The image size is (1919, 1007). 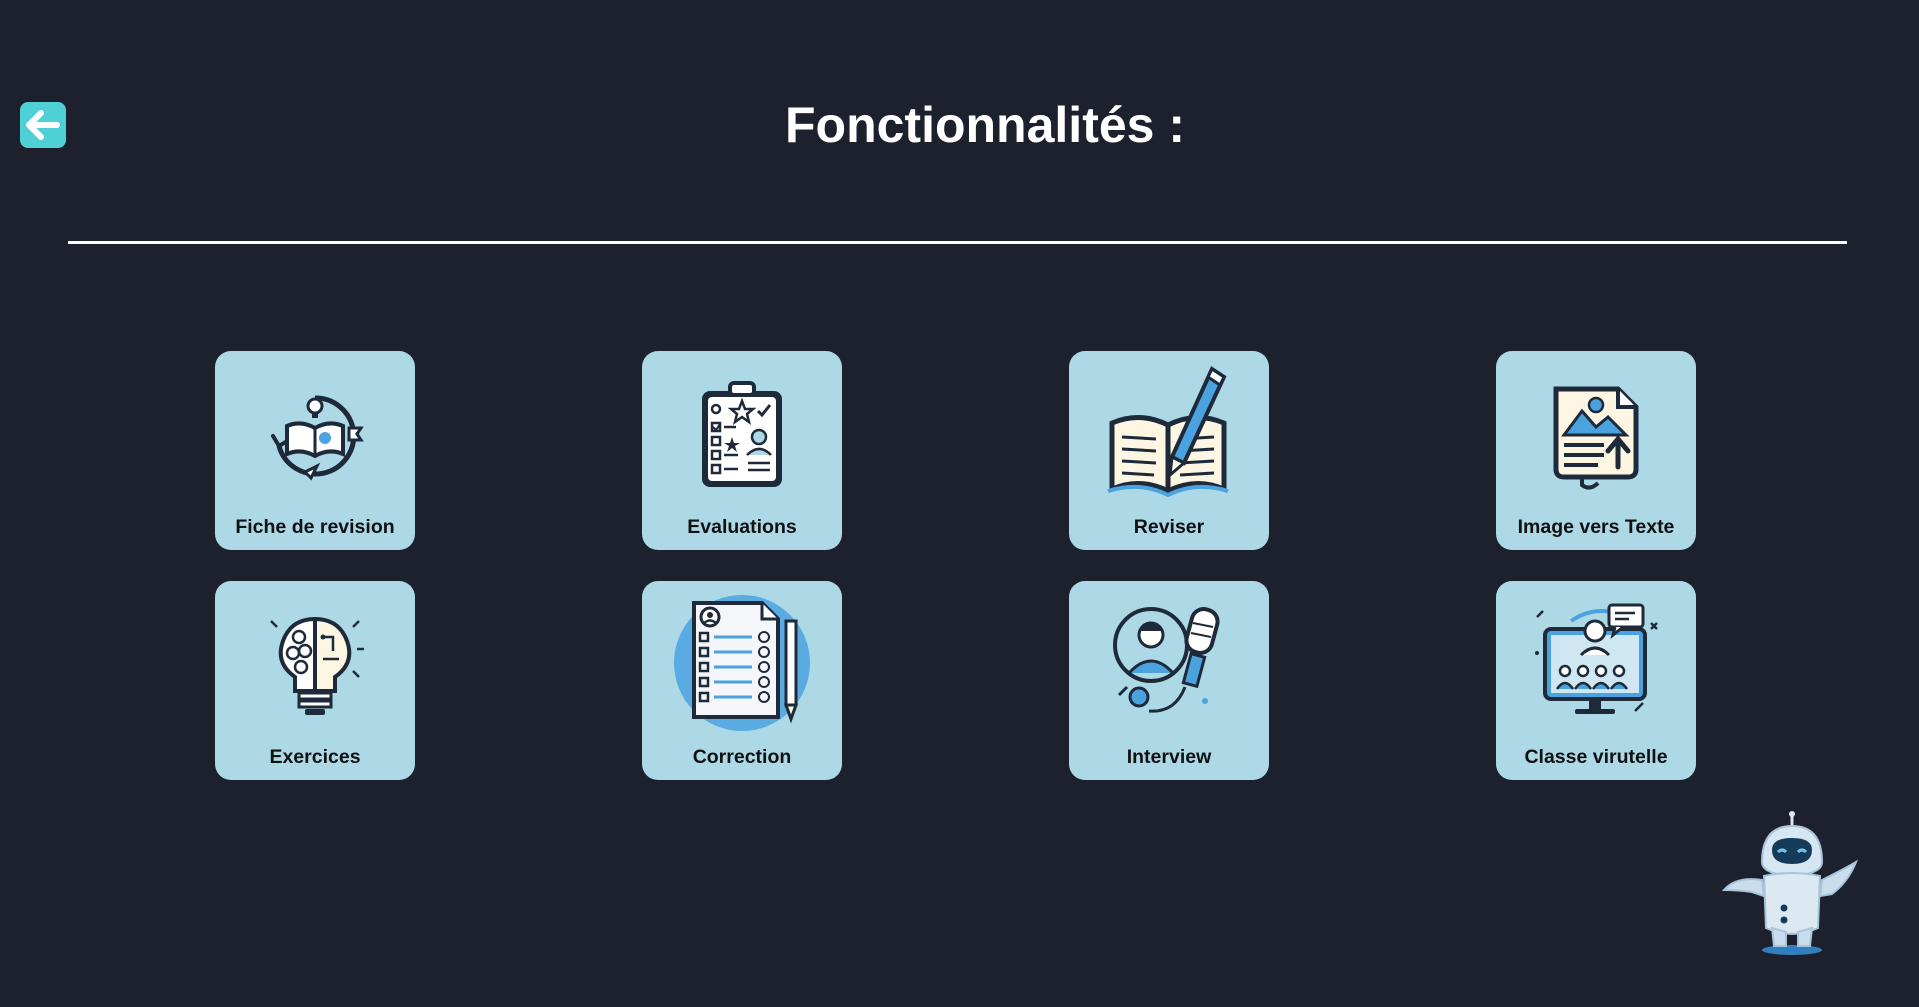 I want to click on feature-card-reviser: Reviser, so click(x=1169, y=450).